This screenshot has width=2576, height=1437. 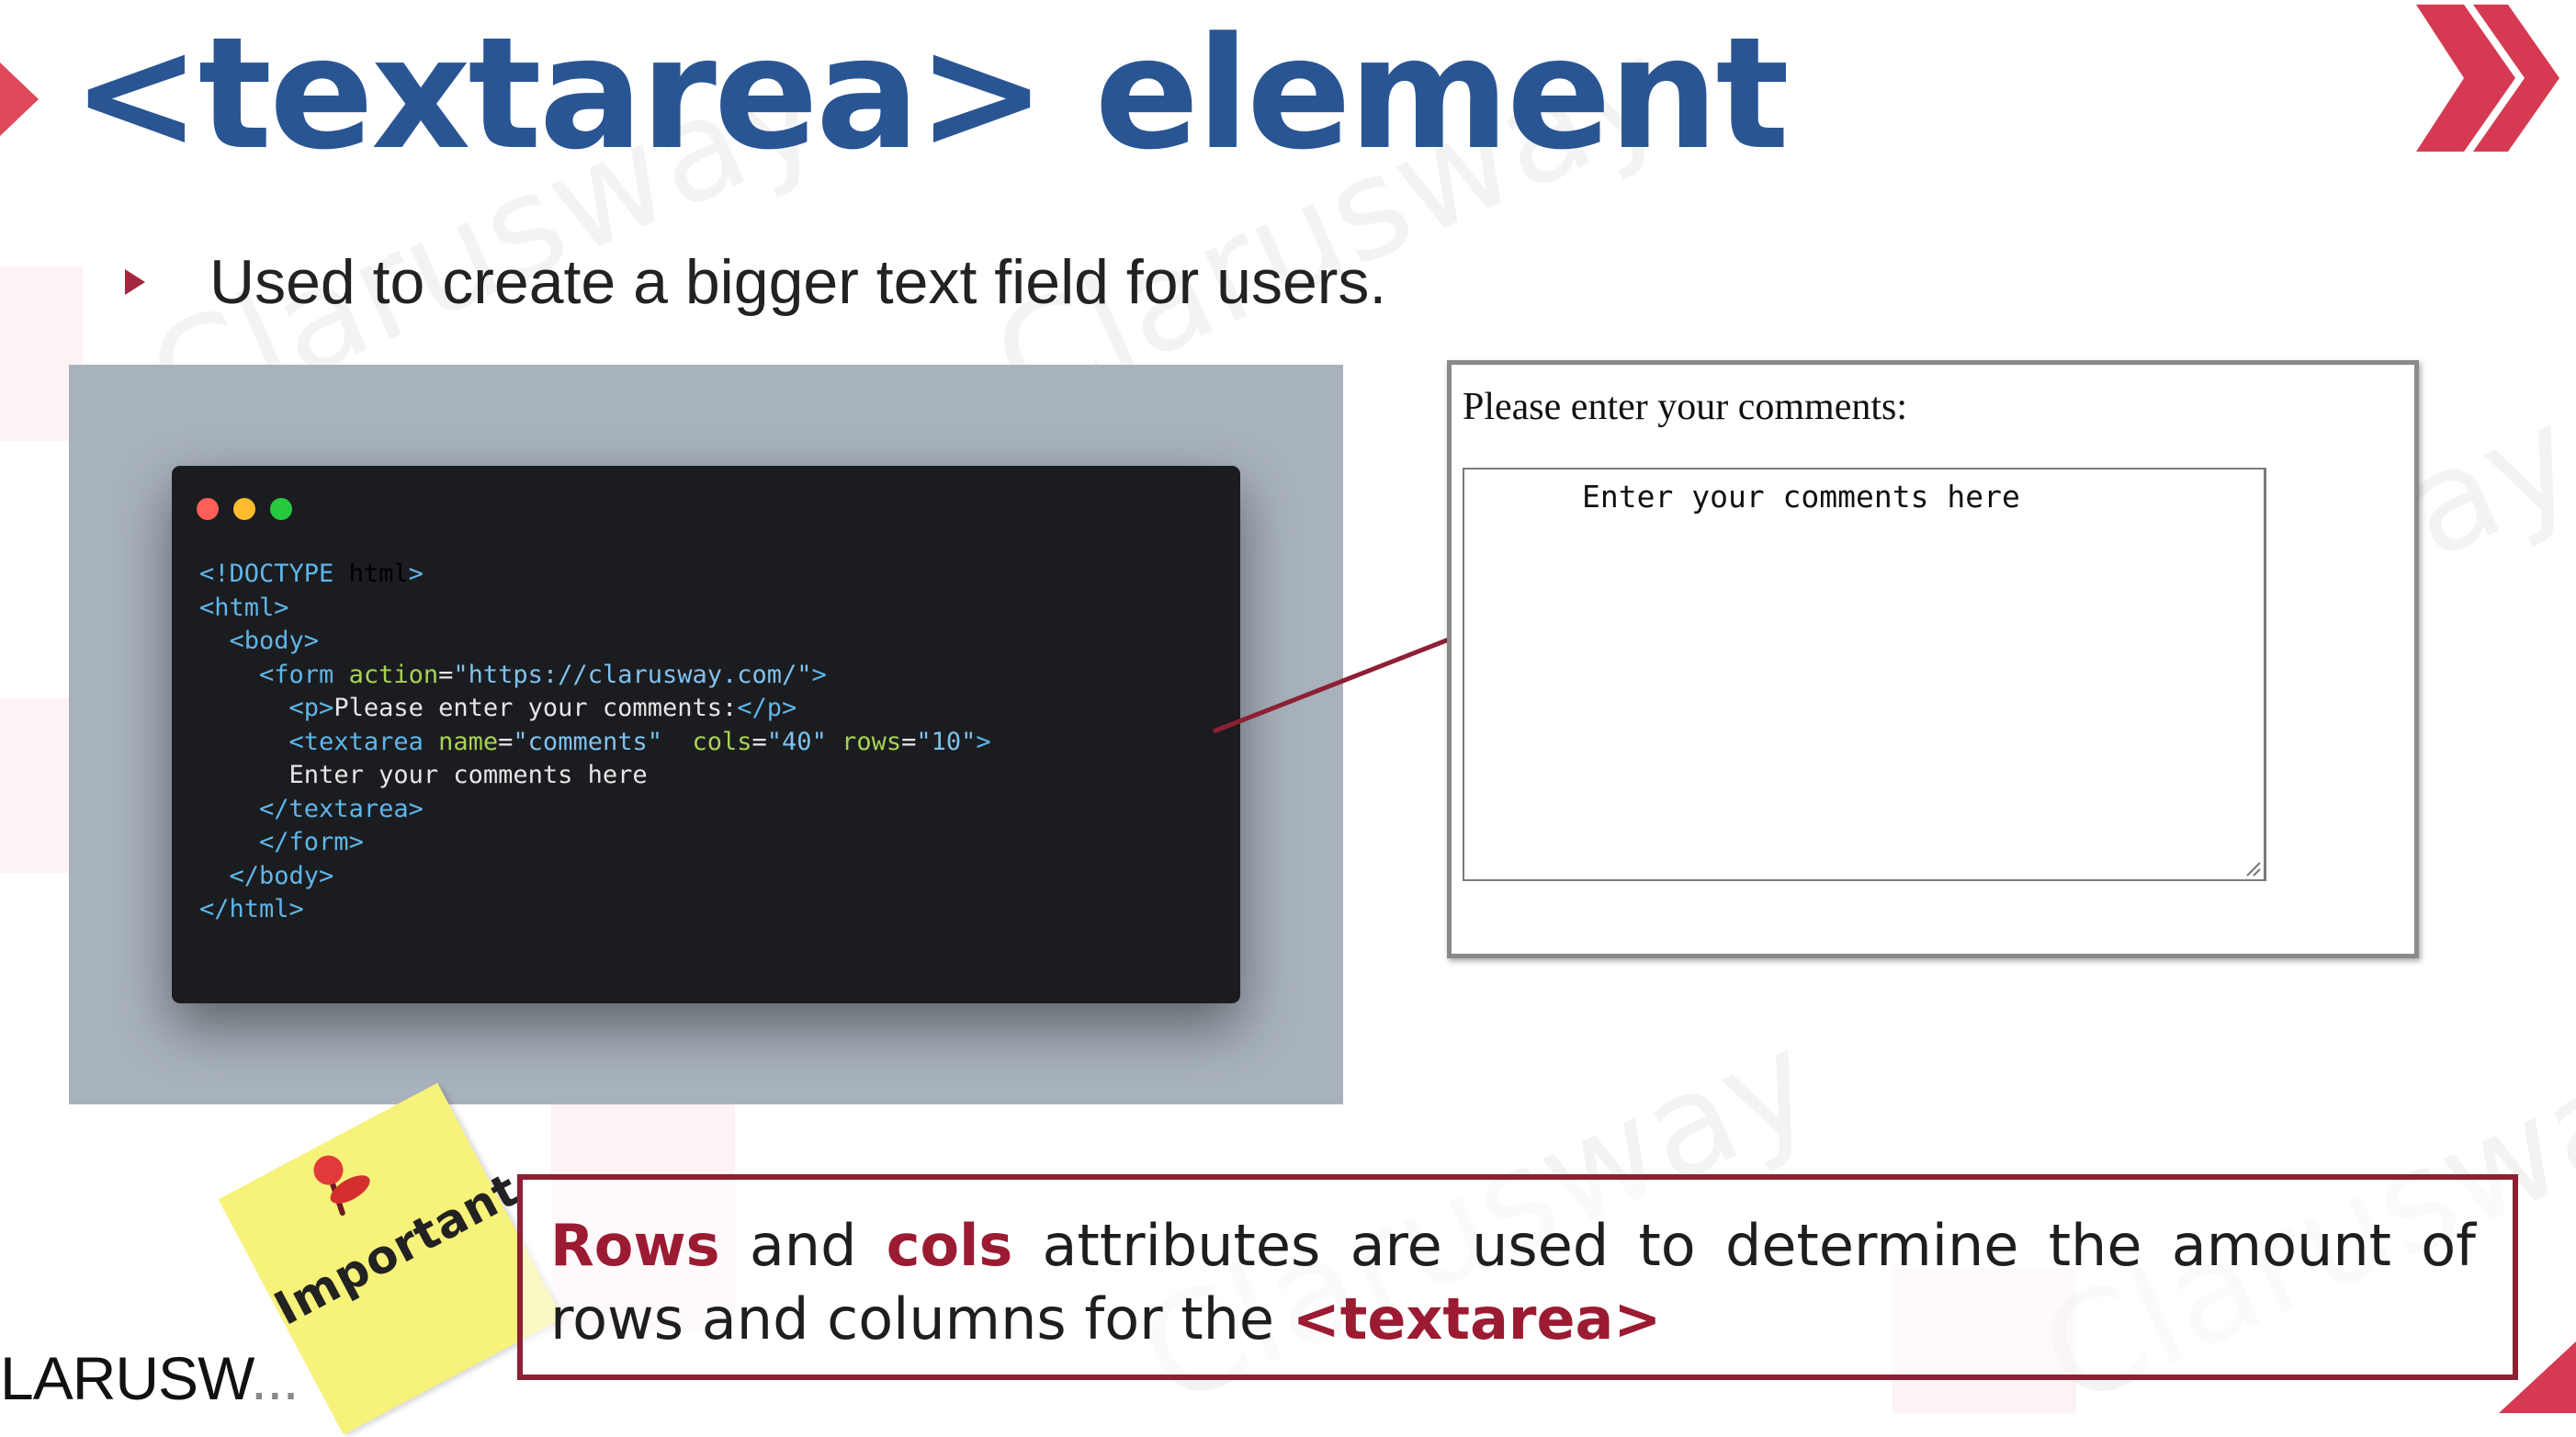 I want to click on footer-logo-text: LARUSW, so click(x=126, y=1378).